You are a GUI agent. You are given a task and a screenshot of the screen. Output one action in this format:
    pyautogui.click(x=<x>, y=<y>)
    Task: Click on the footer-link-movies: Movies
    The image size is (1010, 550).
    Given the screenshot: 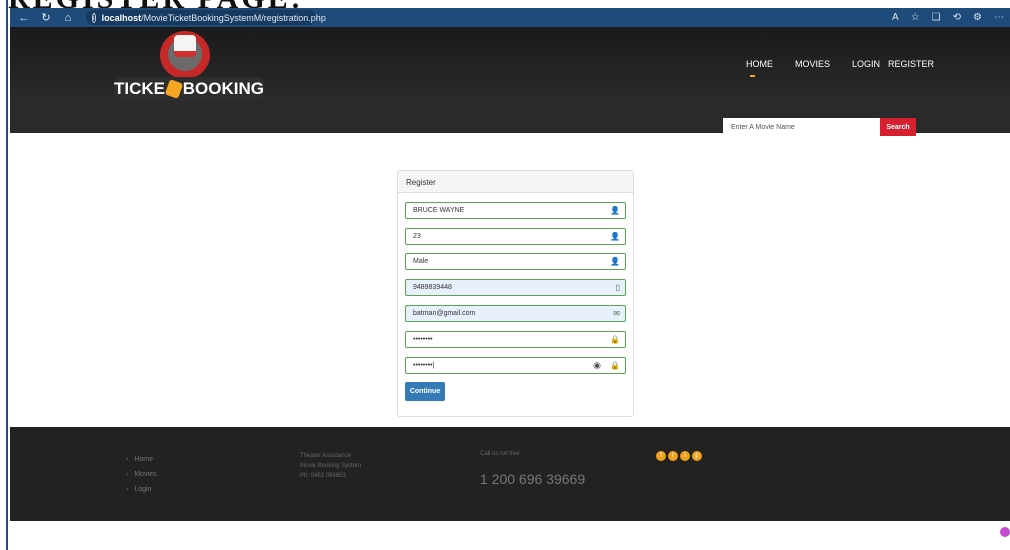 What is the action you would take?
    pyautogui.click(x=141, y=474)
    